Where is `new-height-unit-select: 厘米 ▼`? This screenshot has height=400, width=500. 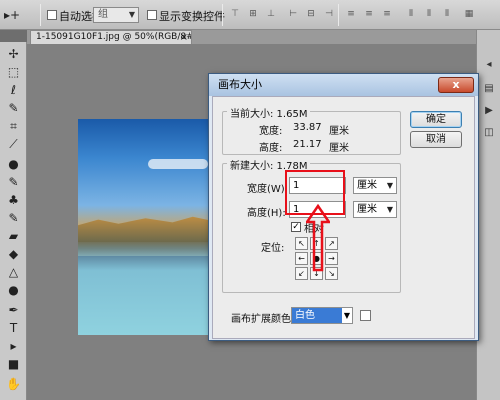 new-height-unit-select: 厘米 ▼ is located at coordinates (375, 209).